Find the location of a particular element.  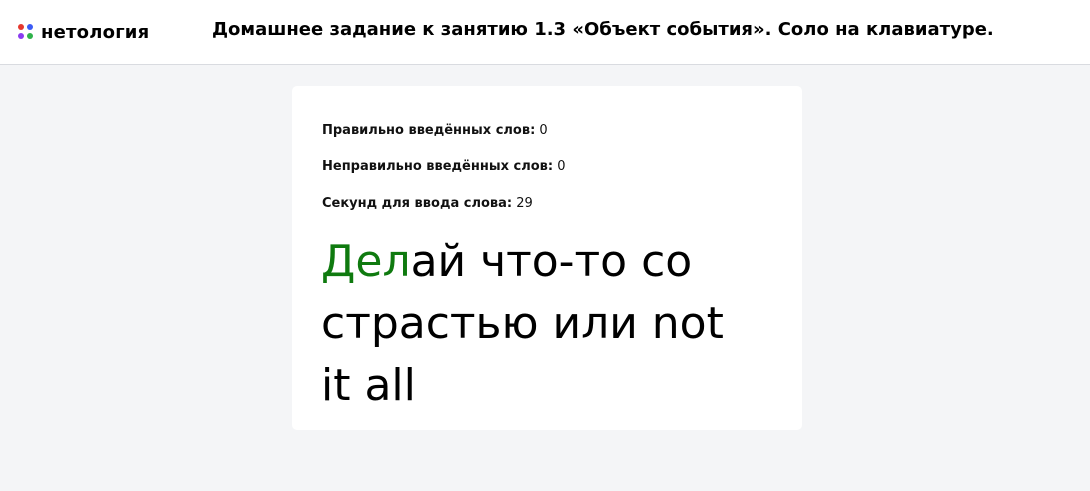

correct-words-label: Правильно введённых слов: is located at coordinates (429, 130).